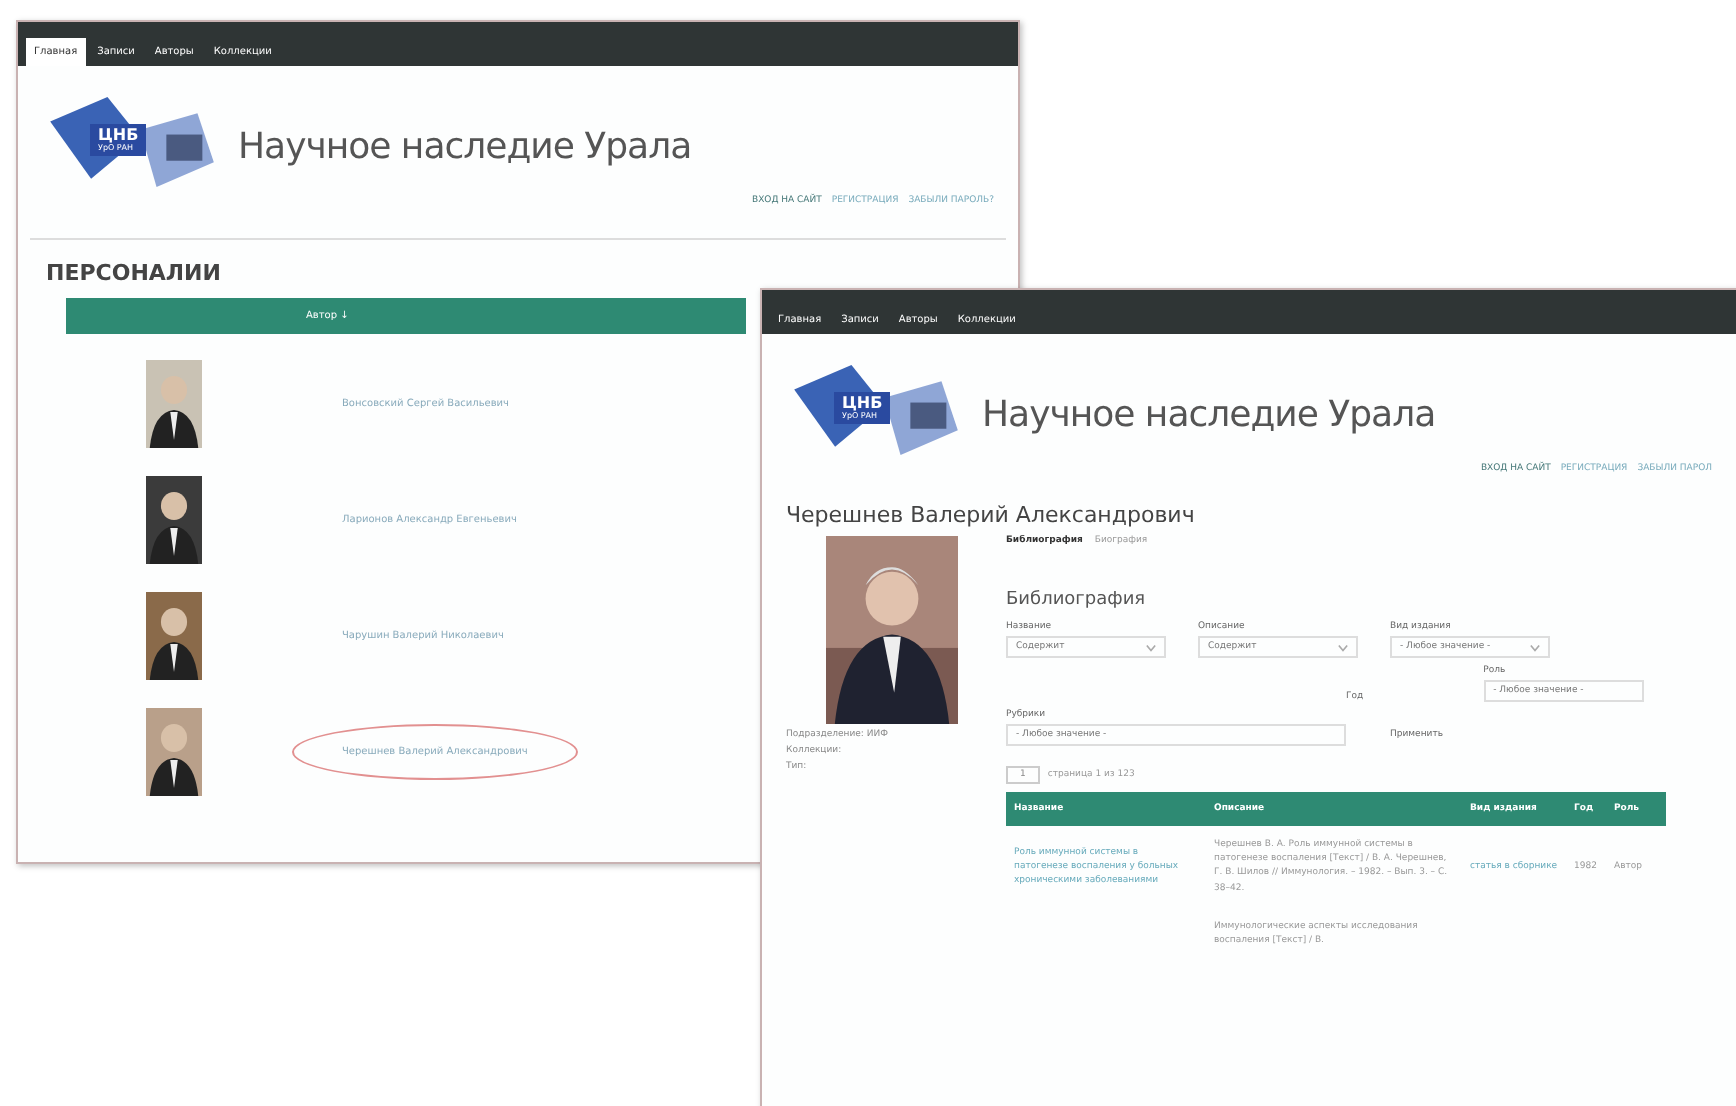  I want to click on section-title: Библиография, so click(1077, 600).